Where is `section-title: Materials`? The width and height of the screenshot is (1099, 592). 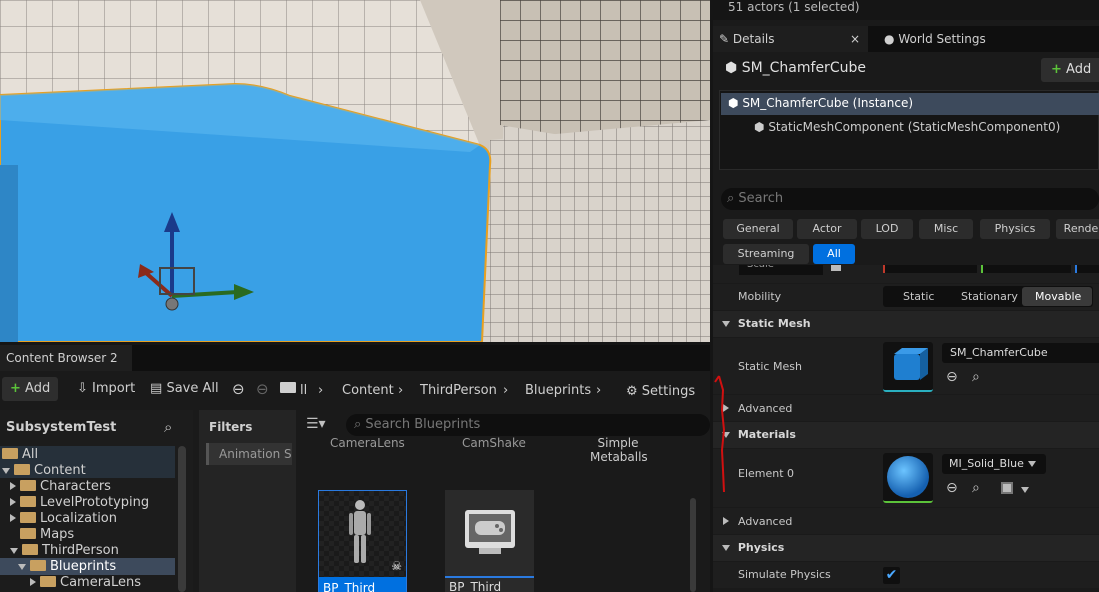 section-title: Materials is located at coordinates (766, 434).